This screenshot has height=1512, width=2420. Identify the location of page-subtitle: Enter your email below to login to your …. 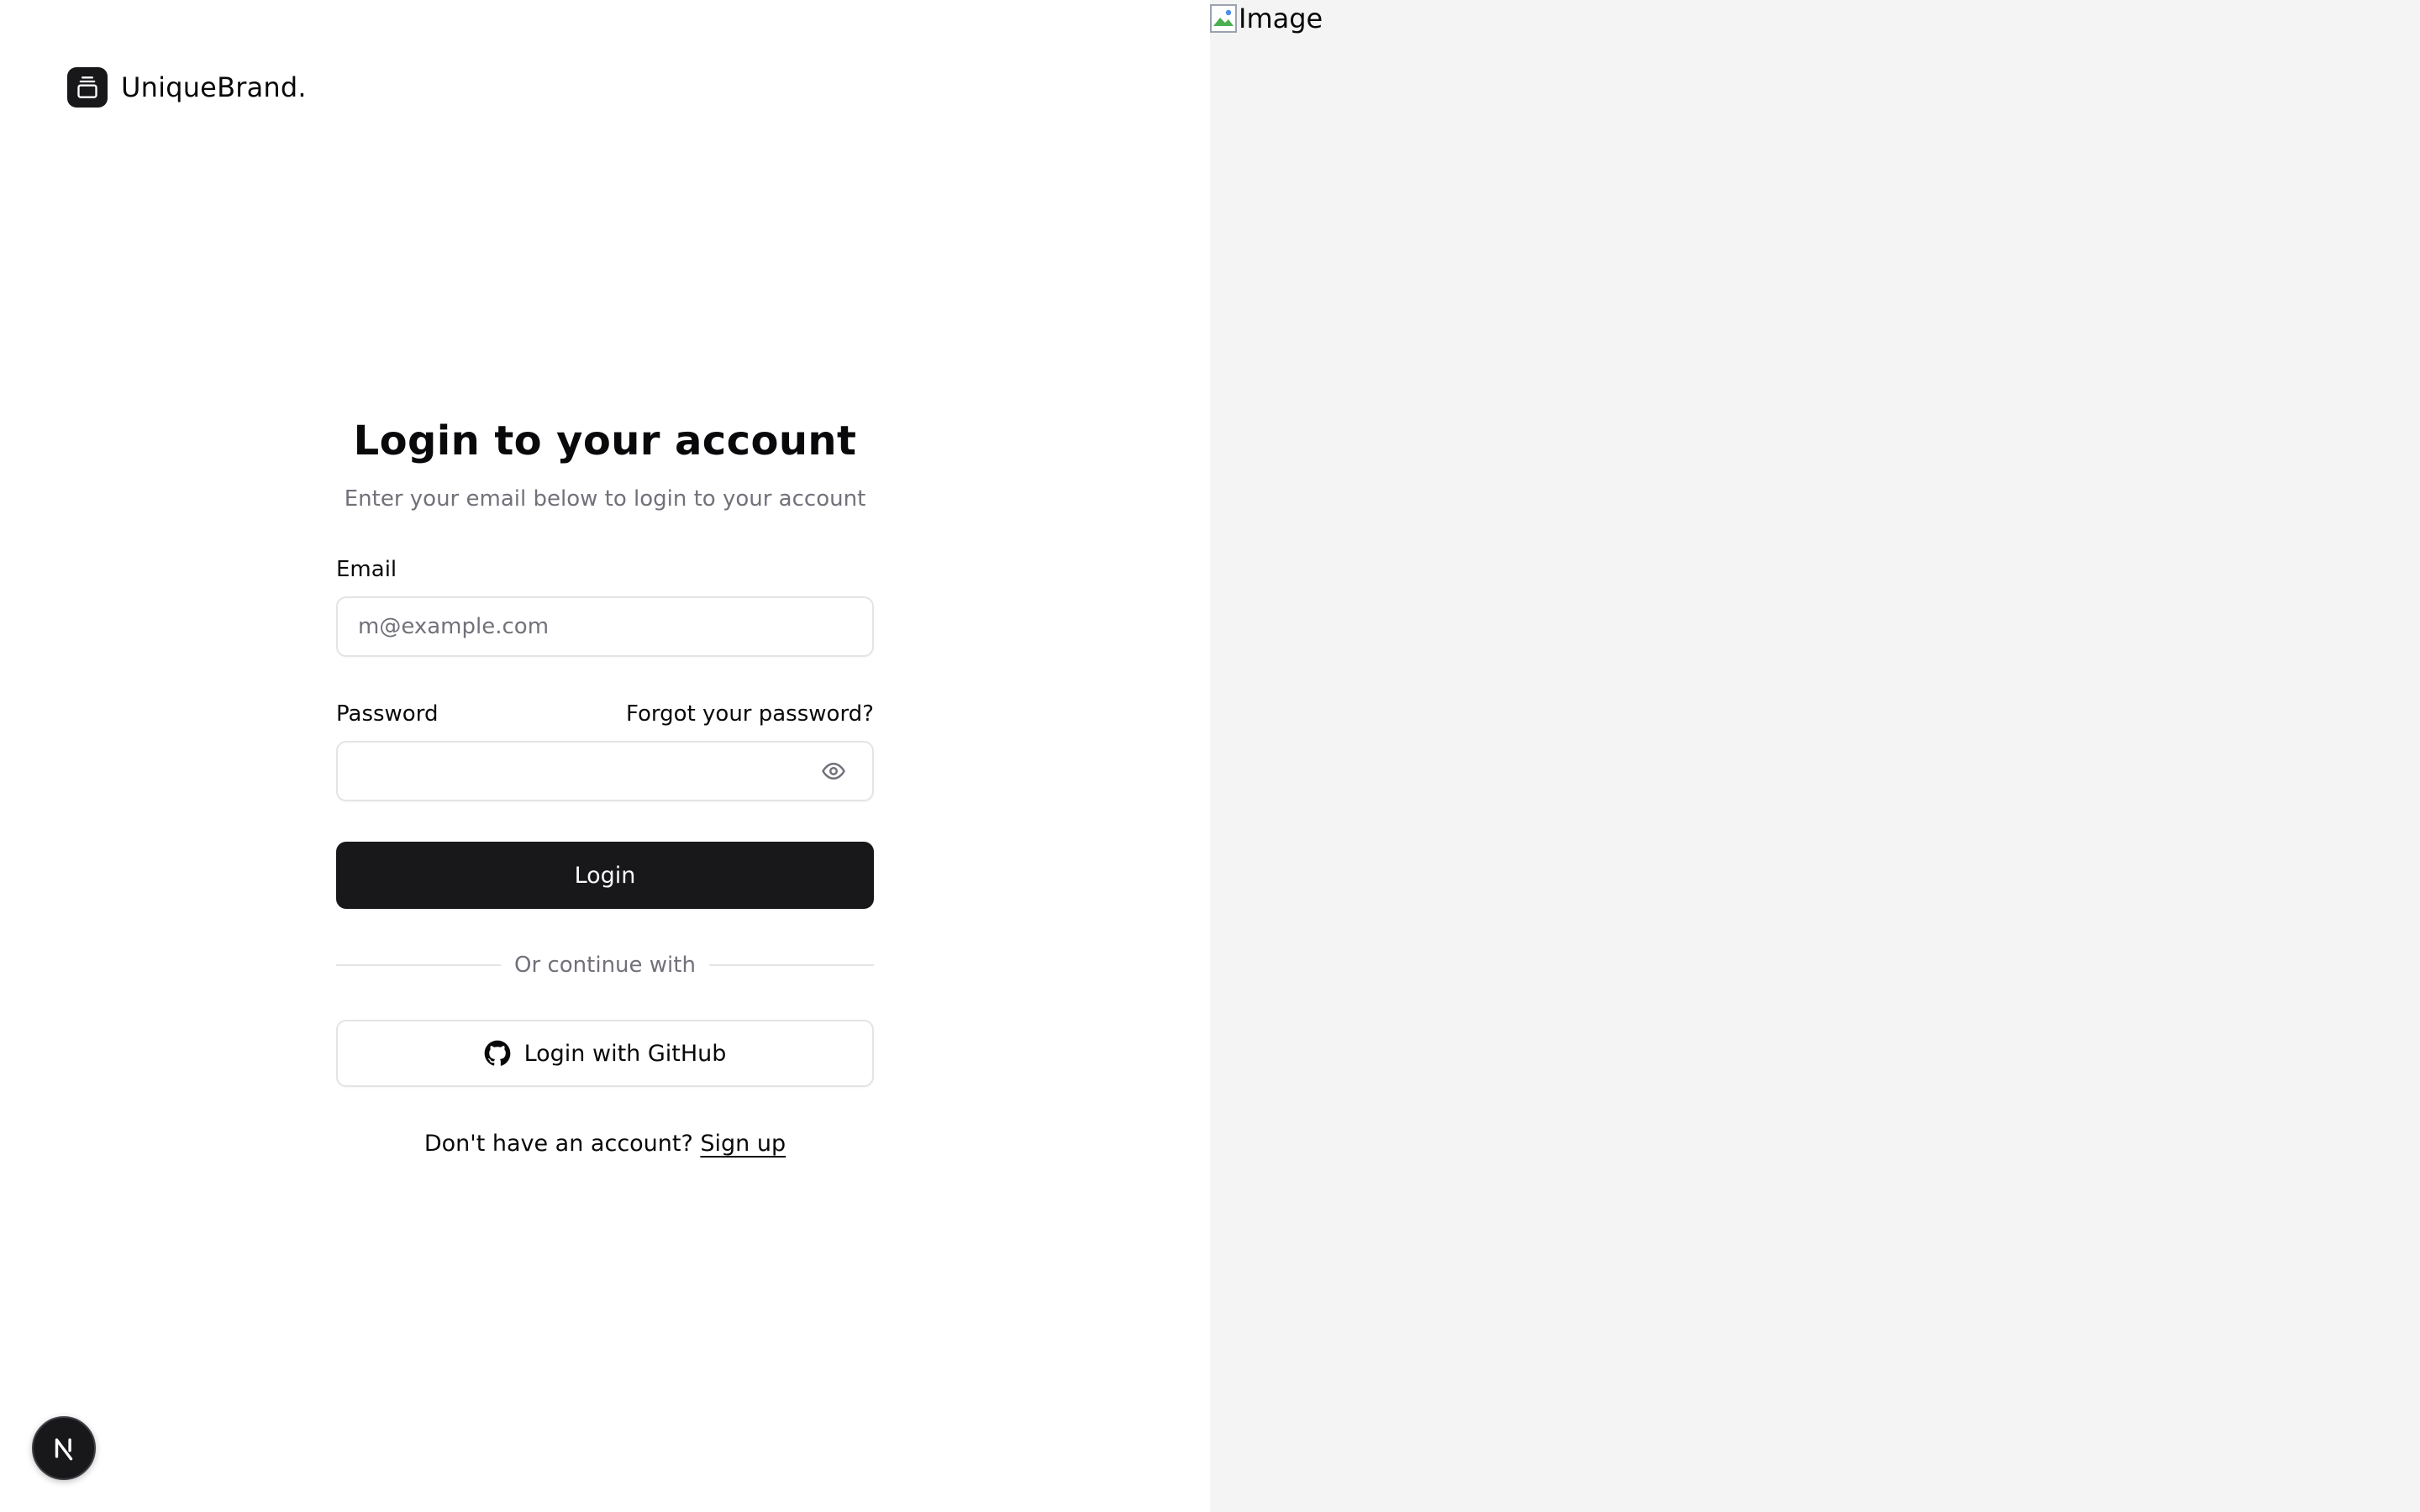
(605, 499).